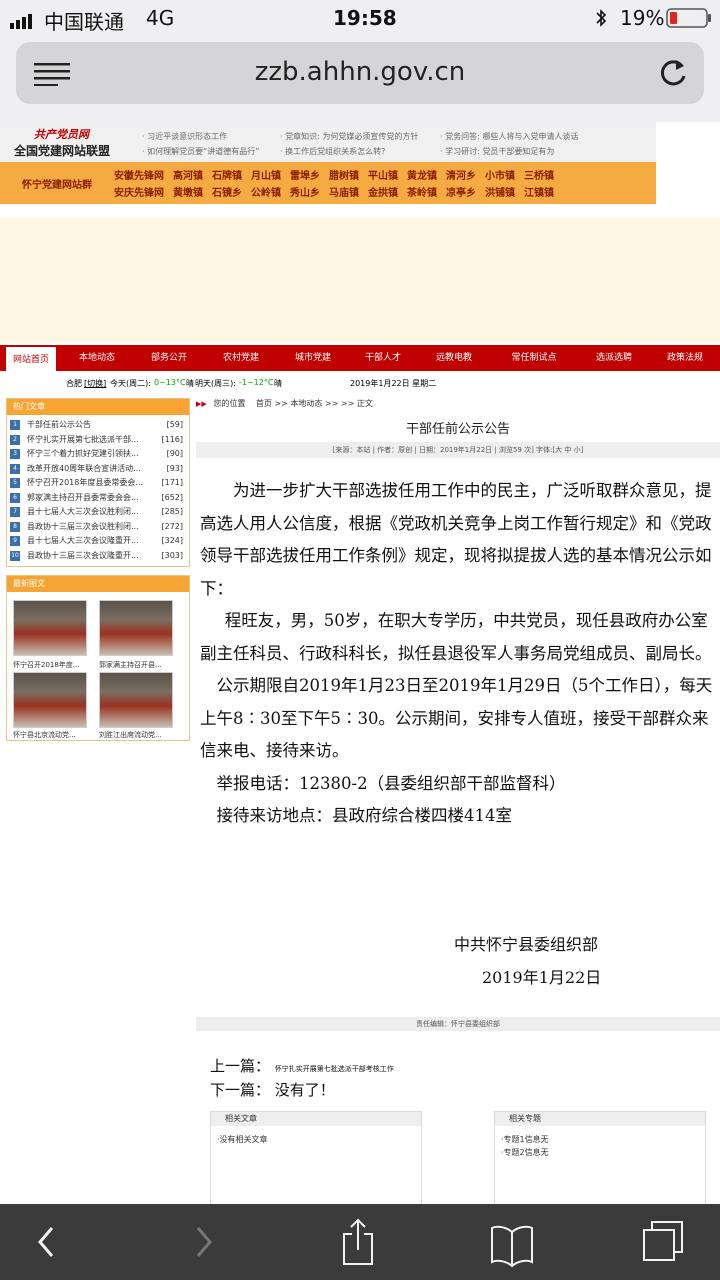 This screenshot has width=720, height=1284. Describe the element at coordinates (500, 174) in the screenshot. I see `town-link: 小市镇` at that location.